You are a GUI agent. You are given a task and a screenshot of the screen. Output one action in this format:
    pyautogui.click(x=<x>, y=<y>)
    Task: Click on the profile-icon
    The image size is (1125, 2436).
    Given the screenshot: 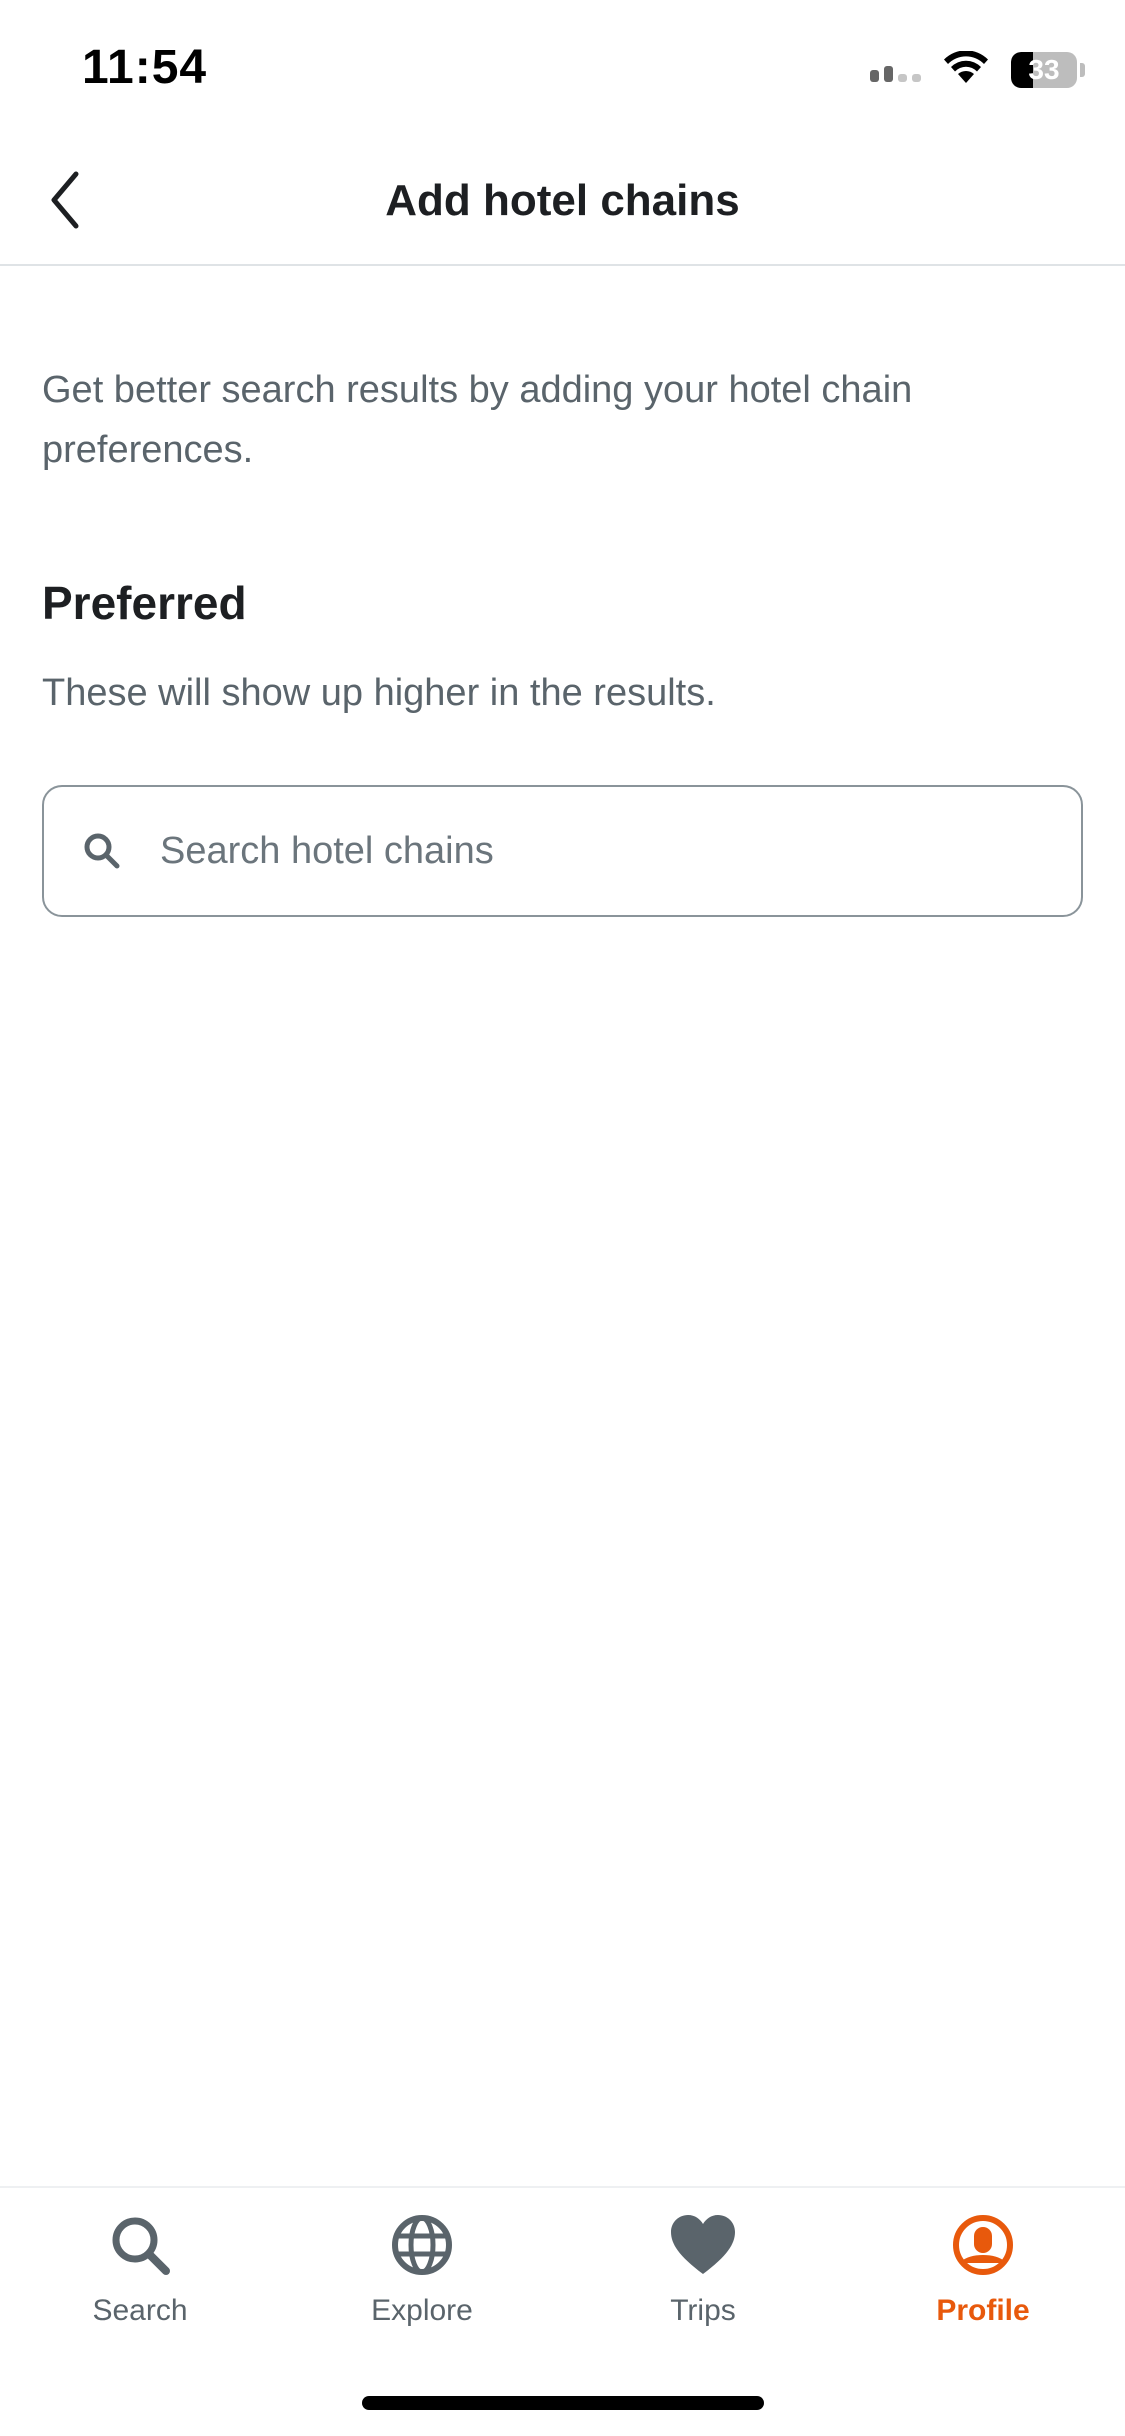 What is the action you would take?
    pyautogui.click(x=983, y=2245)
    